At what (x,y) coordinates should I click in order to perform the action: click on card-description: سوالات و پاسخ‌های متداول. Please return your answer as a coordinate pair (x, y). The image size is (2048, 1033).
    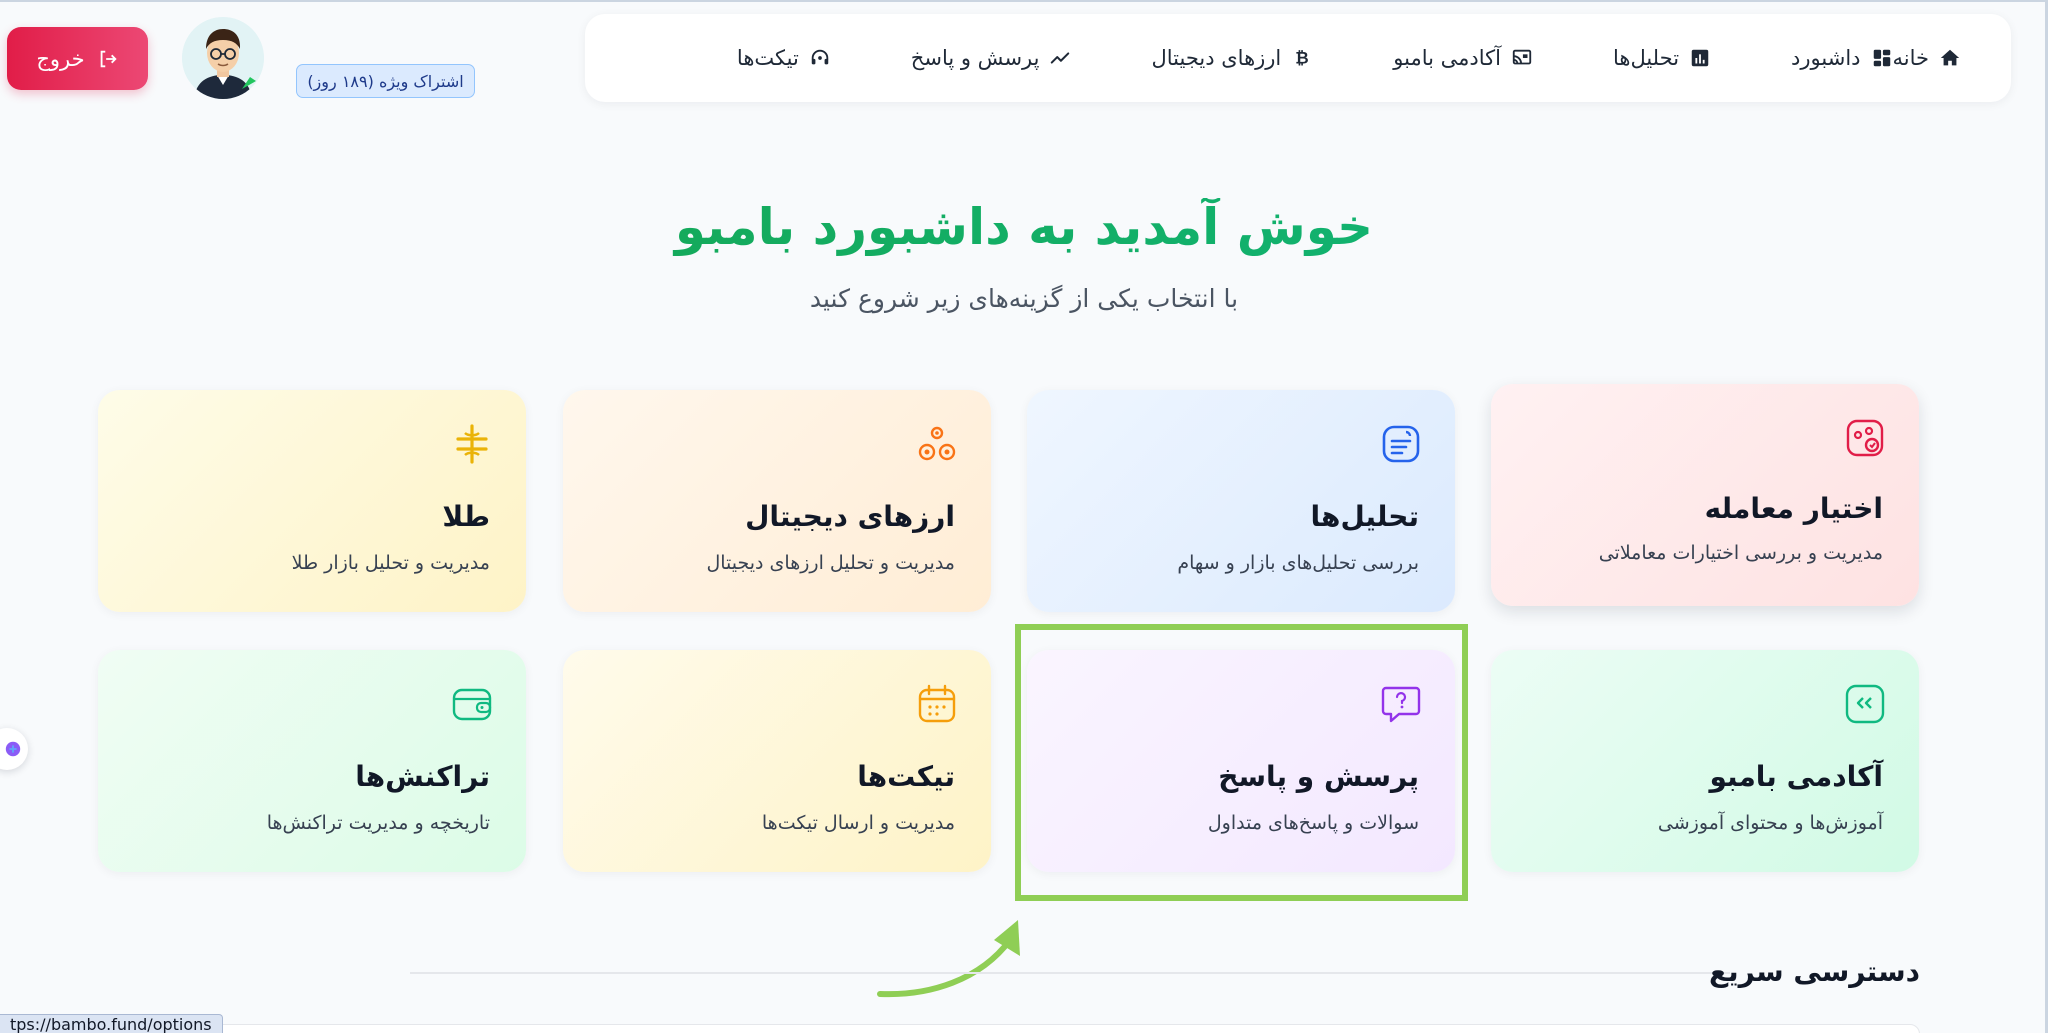
    Looking at the image, I should click on (1313, 823).